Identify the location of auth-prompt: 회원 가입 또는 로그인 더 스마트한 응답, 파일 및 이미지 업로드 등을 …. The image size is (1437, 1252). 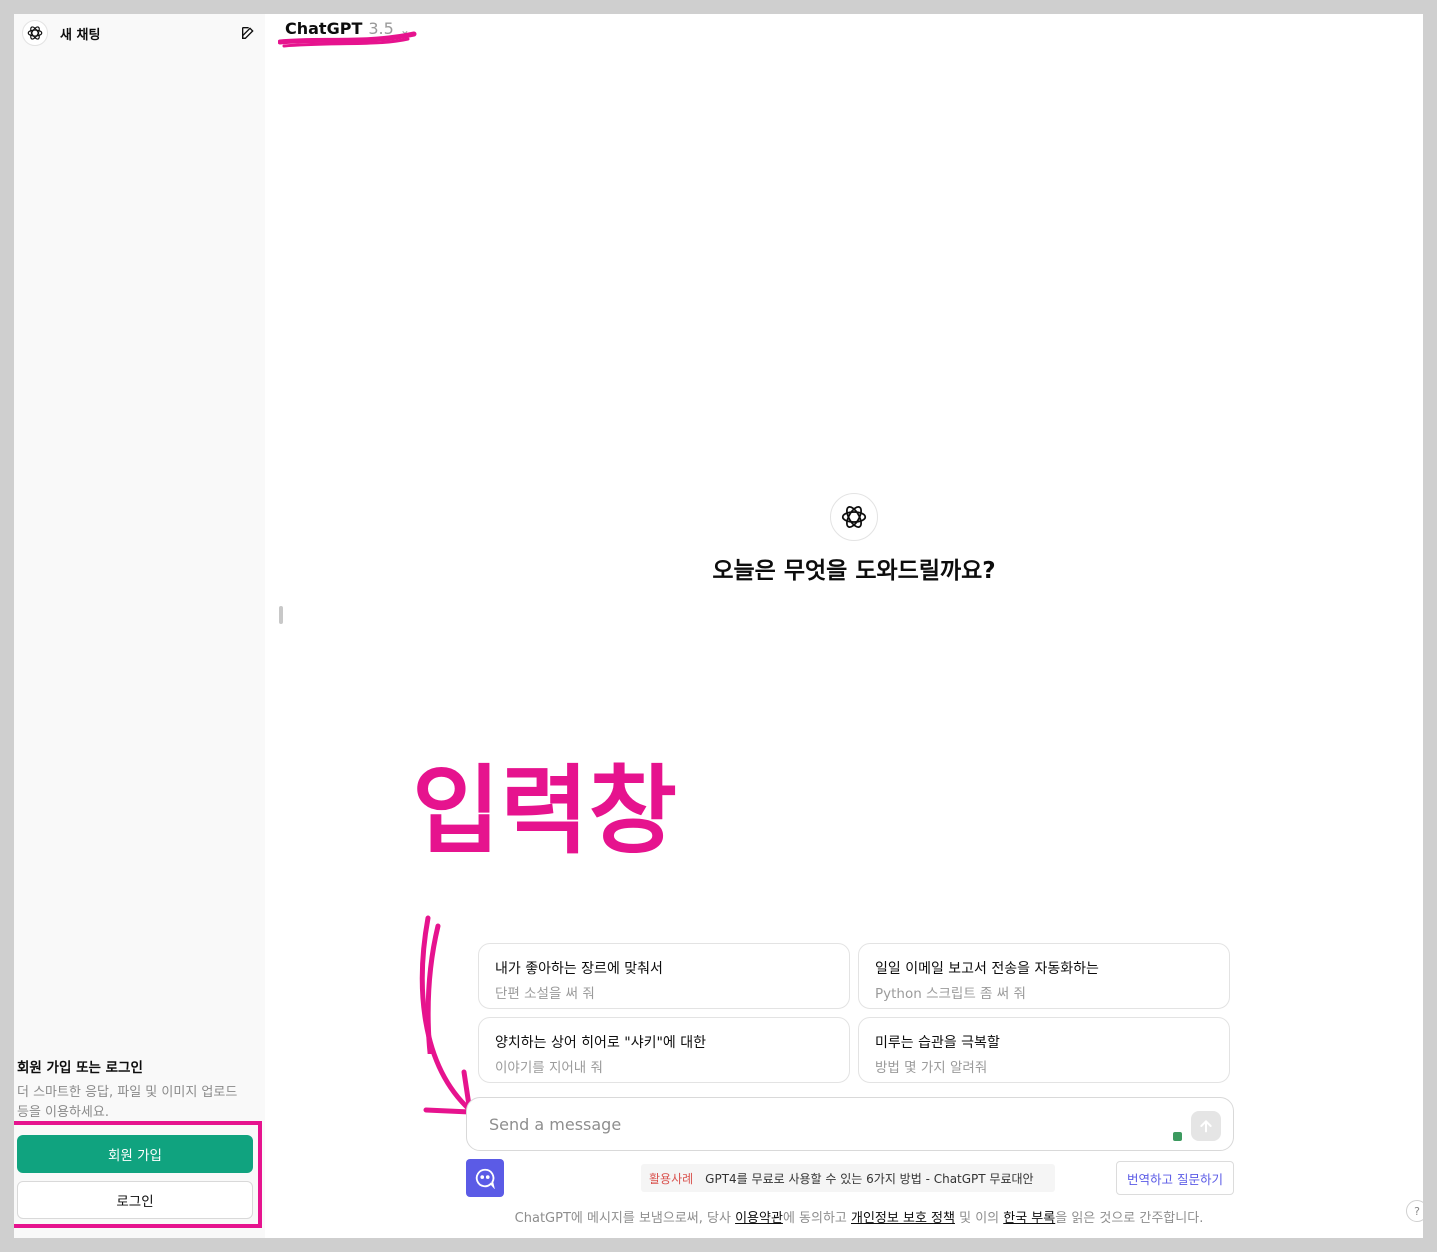
(137, 1089).